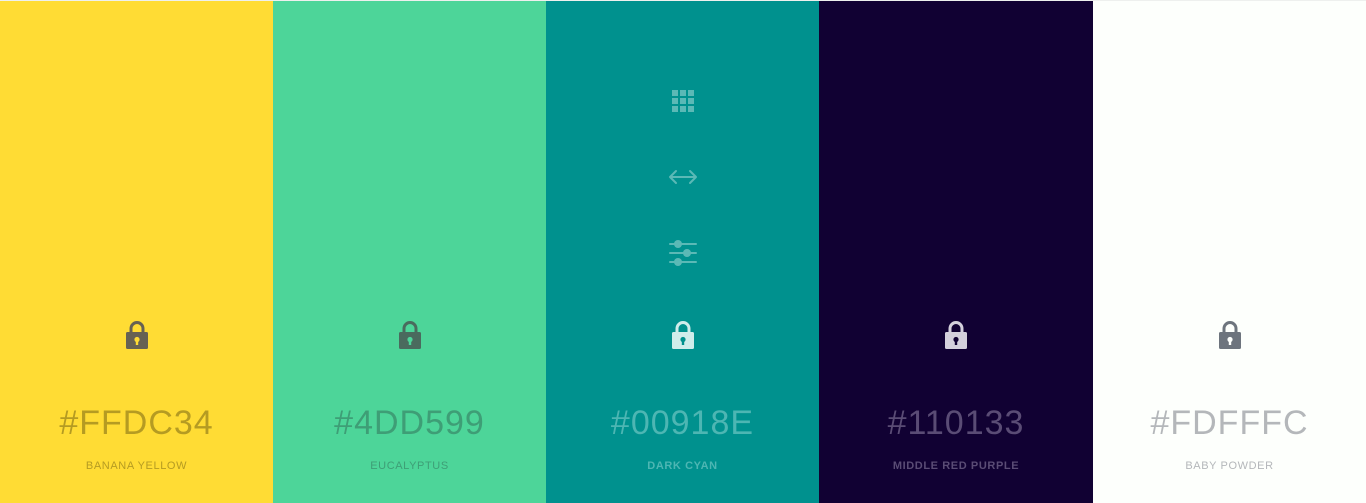 Image resolution: width=1366 pixels, height=503 pixels. I want to click on color-name: BANANA YELLOW, so click(136, 466).